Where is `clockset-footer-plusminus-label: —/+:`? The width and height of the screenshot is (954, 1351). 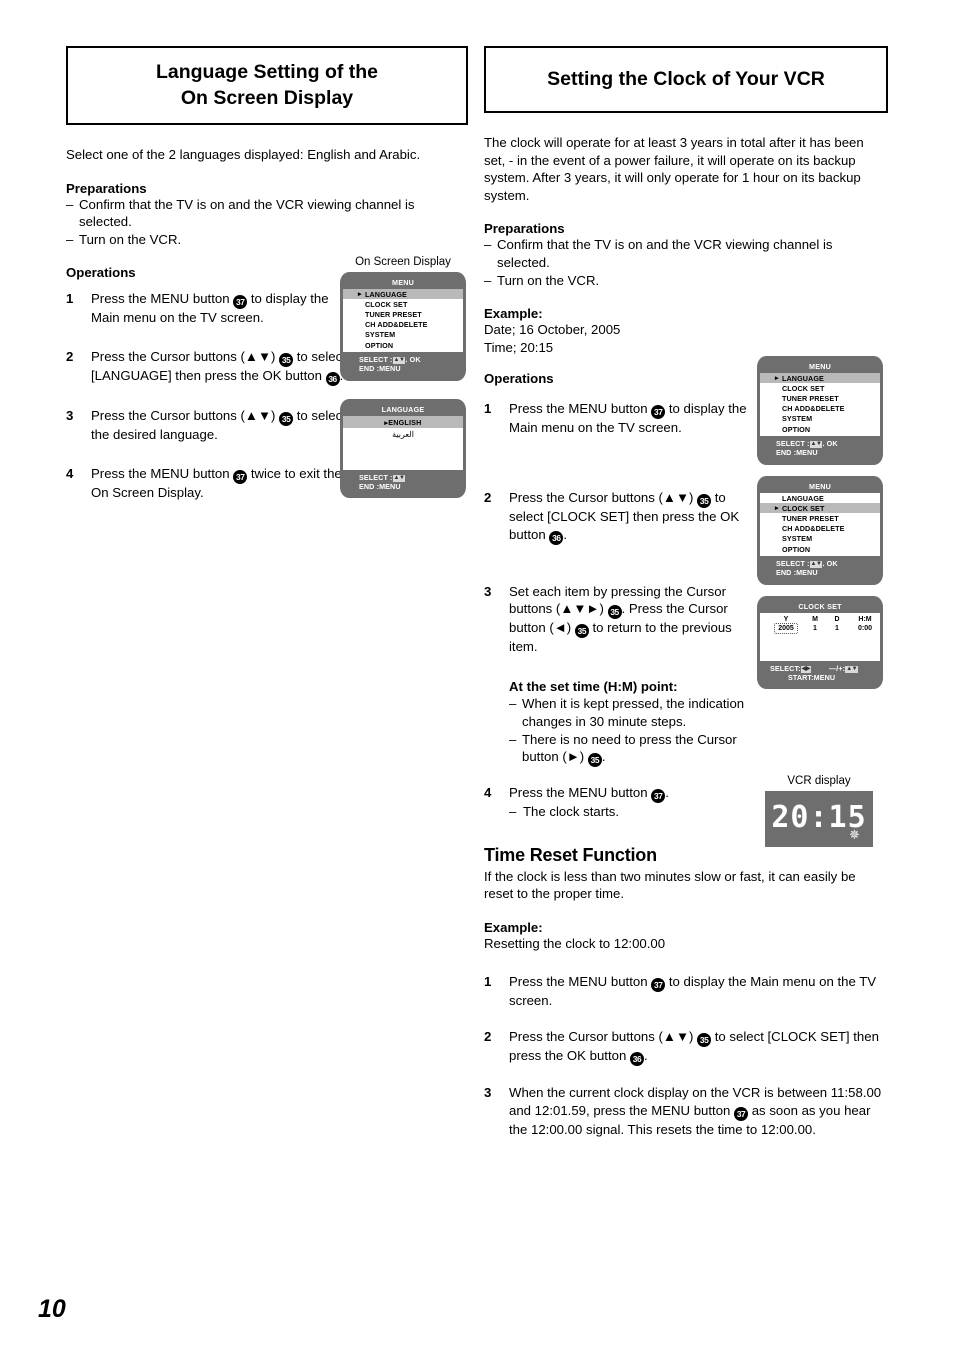
clockset-footer-plusminus-label: —/+: is located at coordinates (837, 668).